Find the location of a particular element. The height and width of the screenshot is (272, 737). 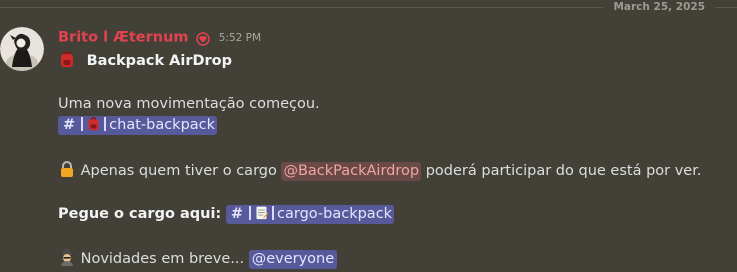

cargo-row: Pegue o cargo aqui: # cargo-backpack is located at coordinates (226, 214).